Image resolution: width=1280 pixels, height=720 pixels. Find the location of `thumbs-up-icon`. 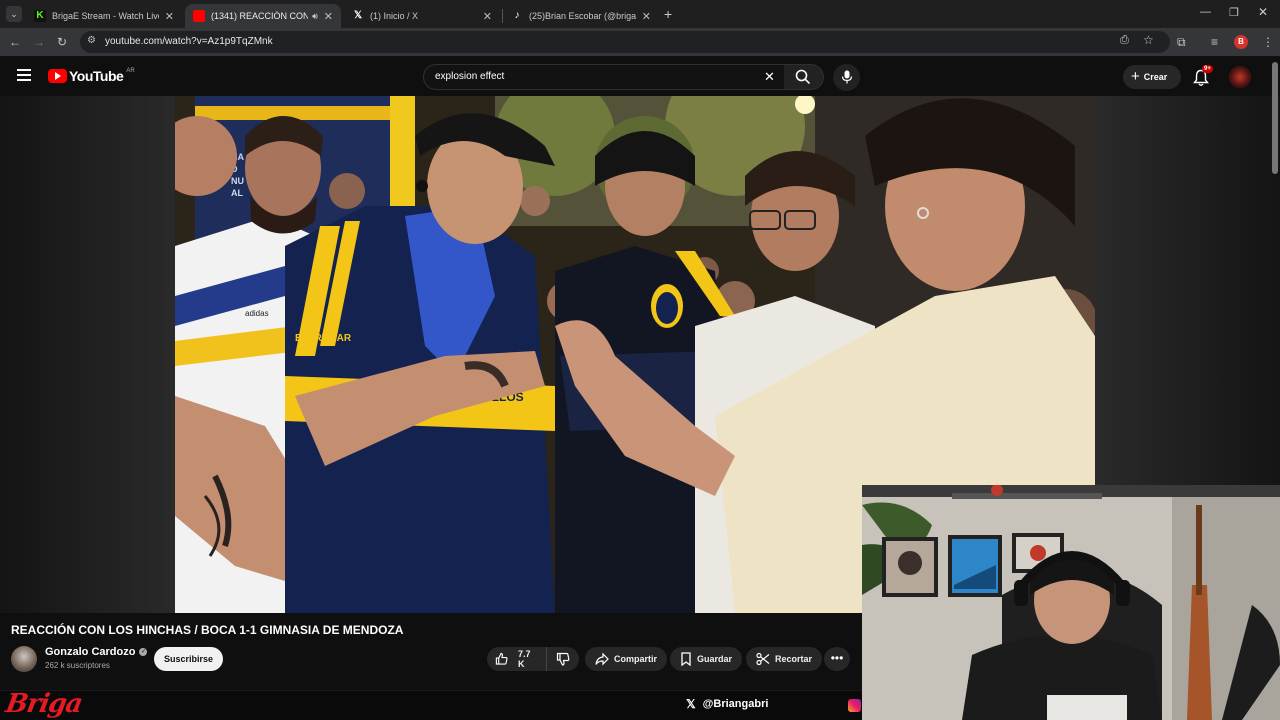

thumbs-up-icon is located at coordinates (501, 658).